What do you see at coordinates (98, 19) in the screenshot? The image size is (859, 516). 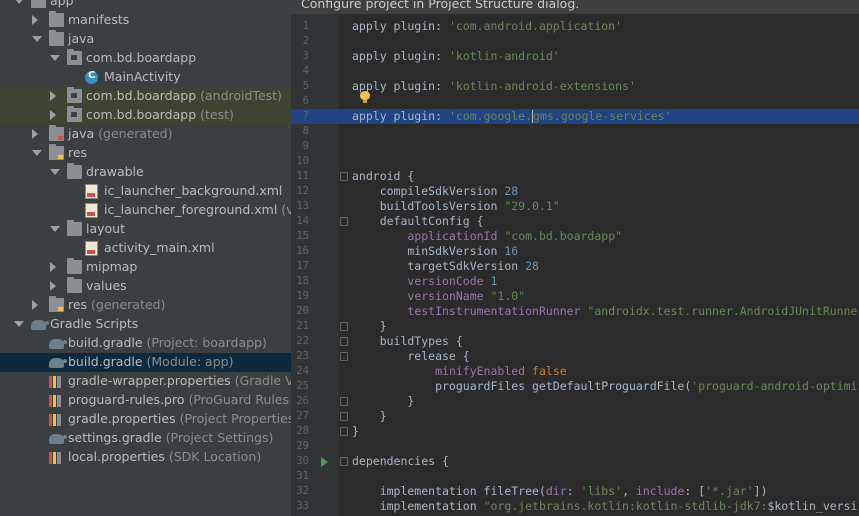 I see `tree-item-label: manifests` at bounding box center [98, 19].